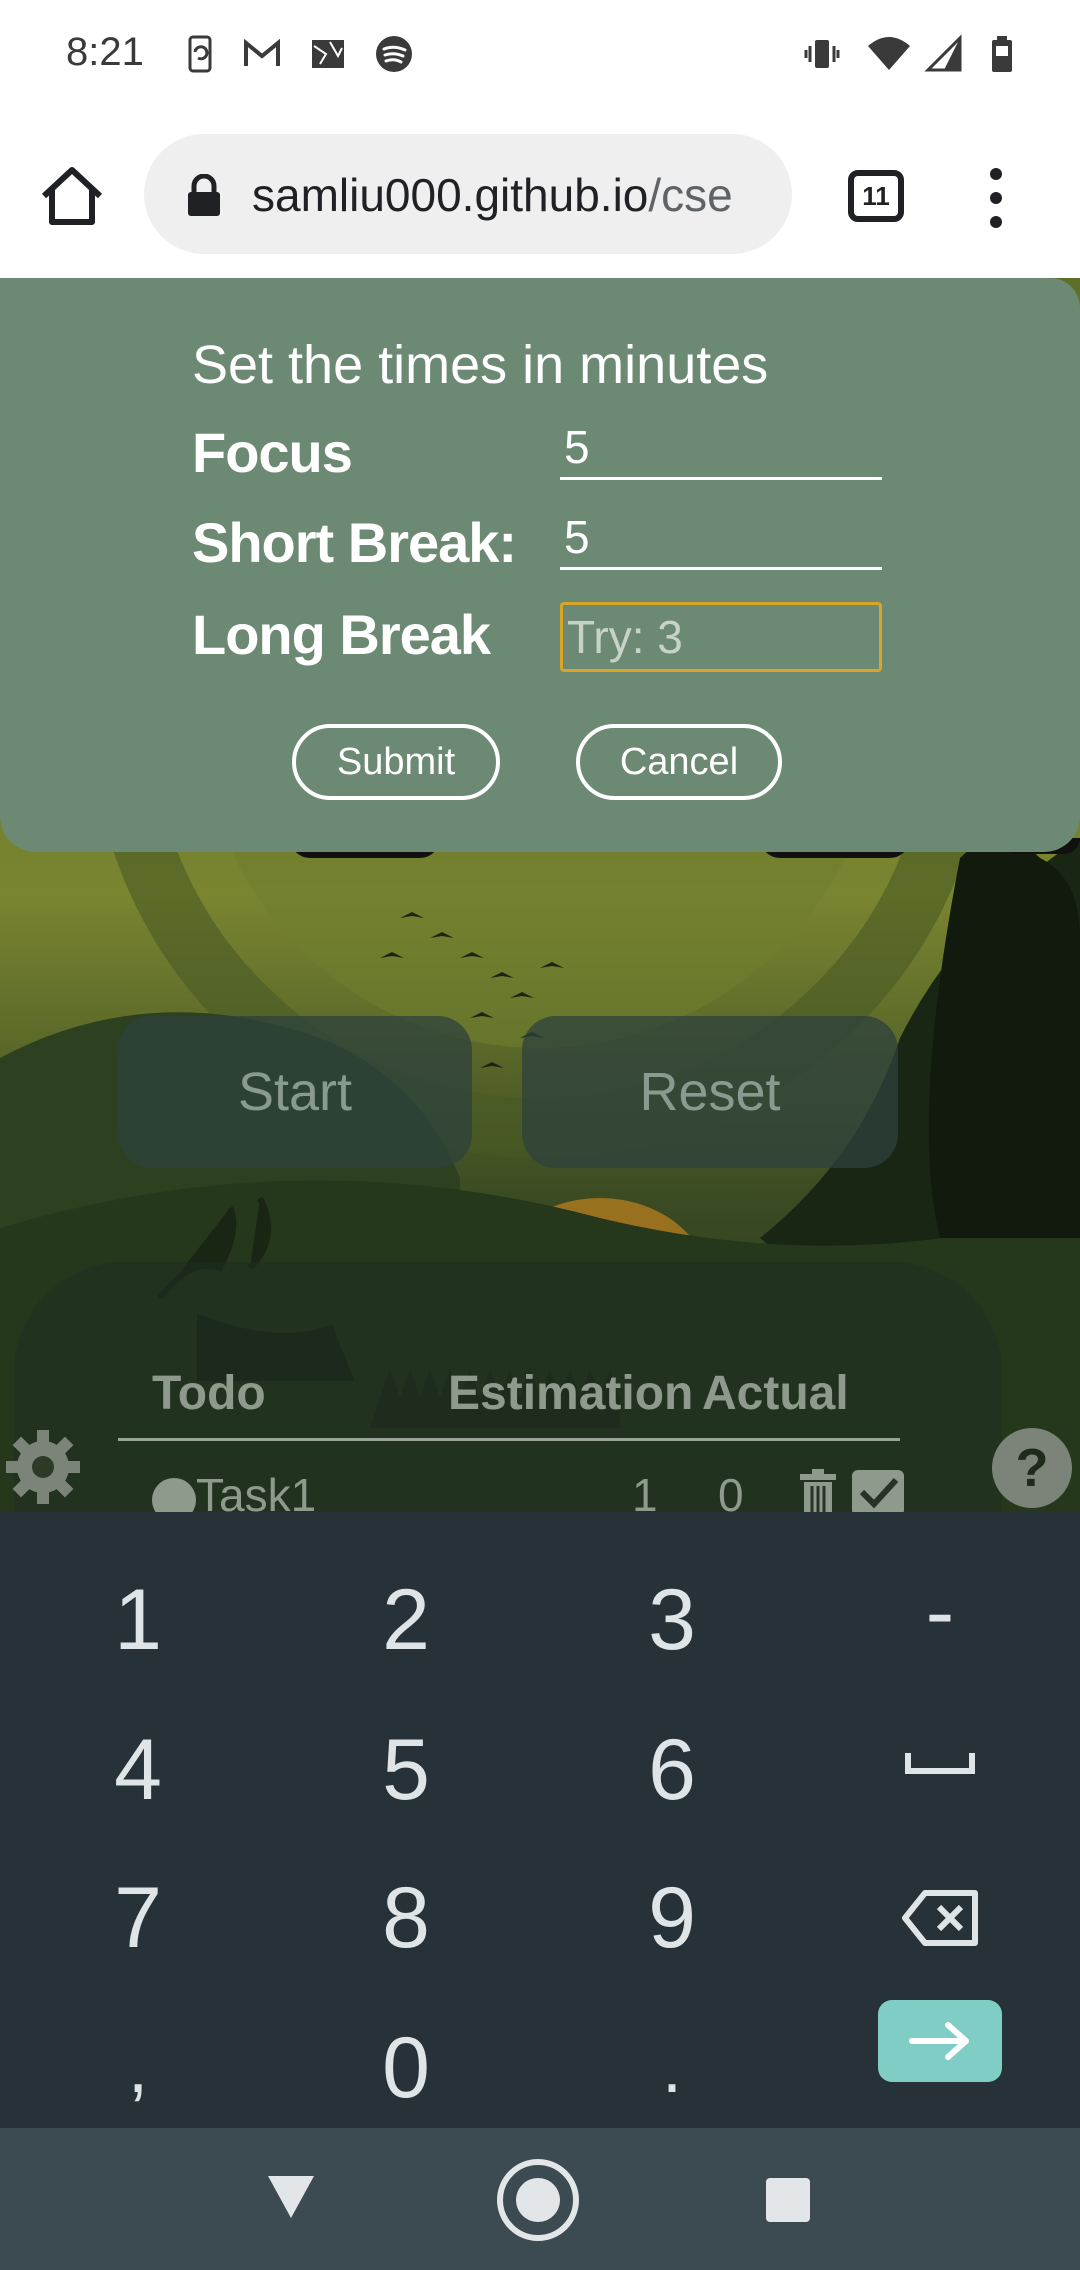 This screenshot has height=2270, width=1080. Describe the element at coordinates (645, 1490) in the screenshot. I see `task-estimation: 1` at that location.